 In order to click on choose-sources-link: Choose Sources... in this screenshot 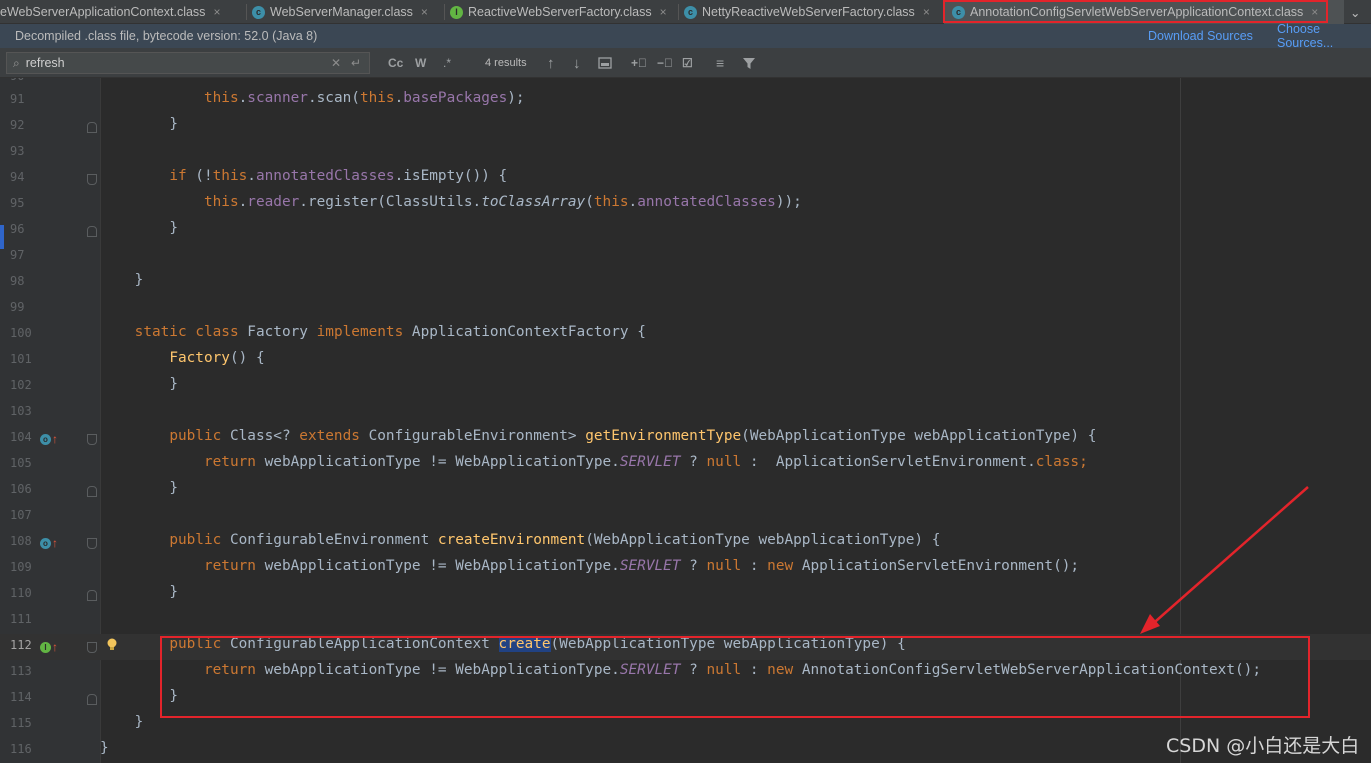, I will do `click(1324, 36)`.